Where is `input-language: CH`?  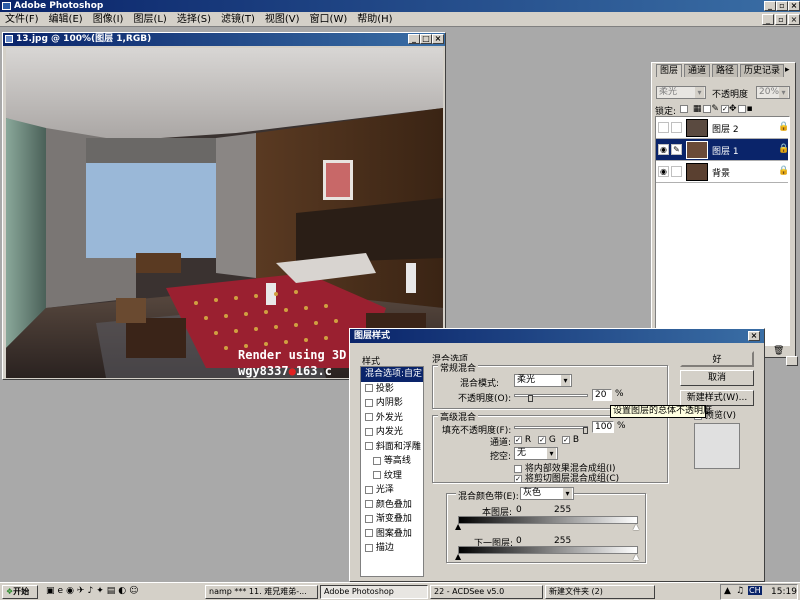 input-language: CH is located at coordinates (755, 590).